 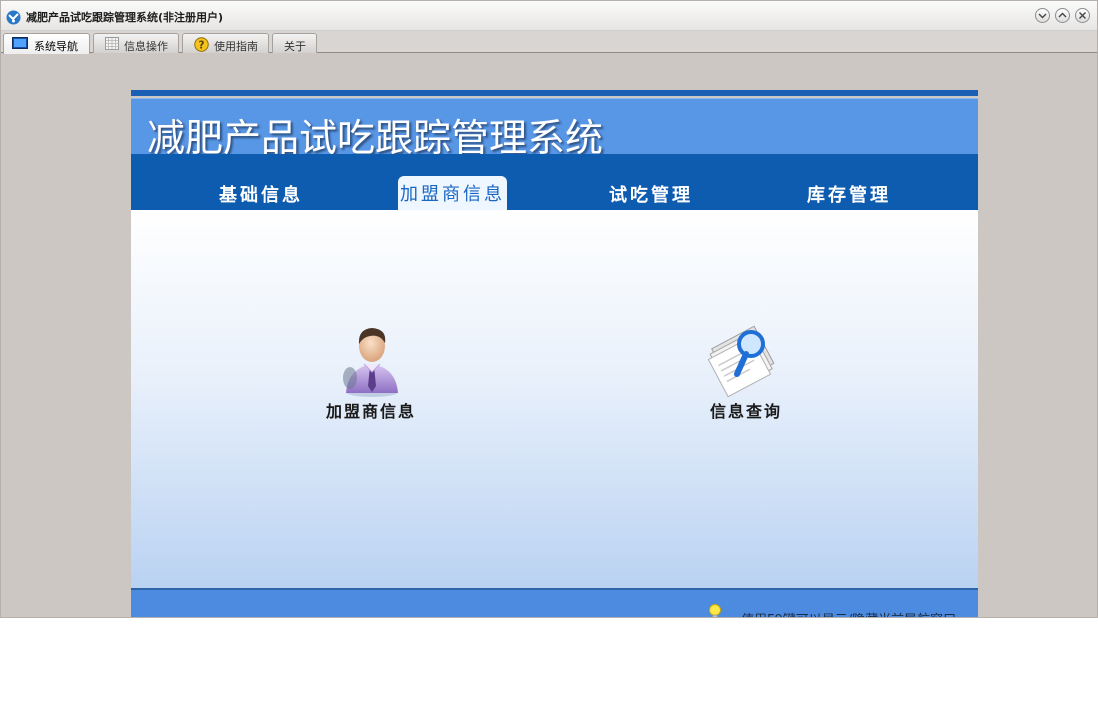 I want to click on title-bar: 减肥产品试吃跟踪管理系统(非注册用户), so click(x=549, y=16).